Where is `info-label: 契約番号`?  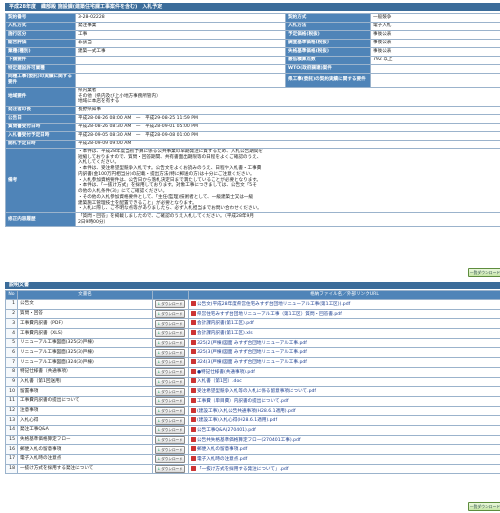
info-label: 契約番号 is located at coordinates (40, 18).